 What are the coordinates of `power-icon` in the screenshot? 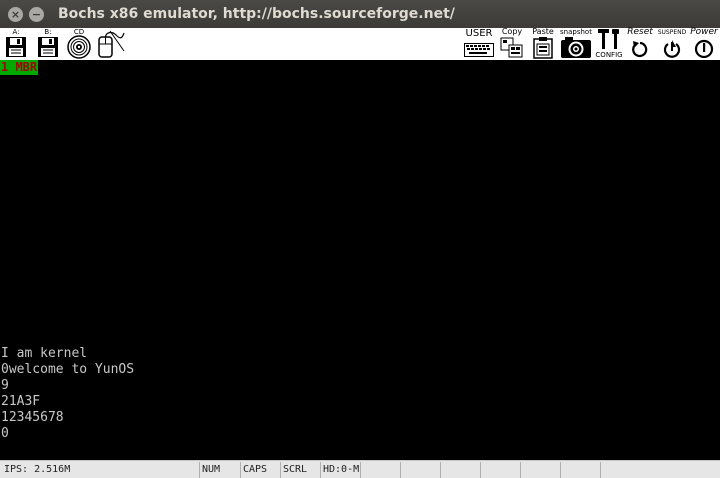 It's located at (704, 49).